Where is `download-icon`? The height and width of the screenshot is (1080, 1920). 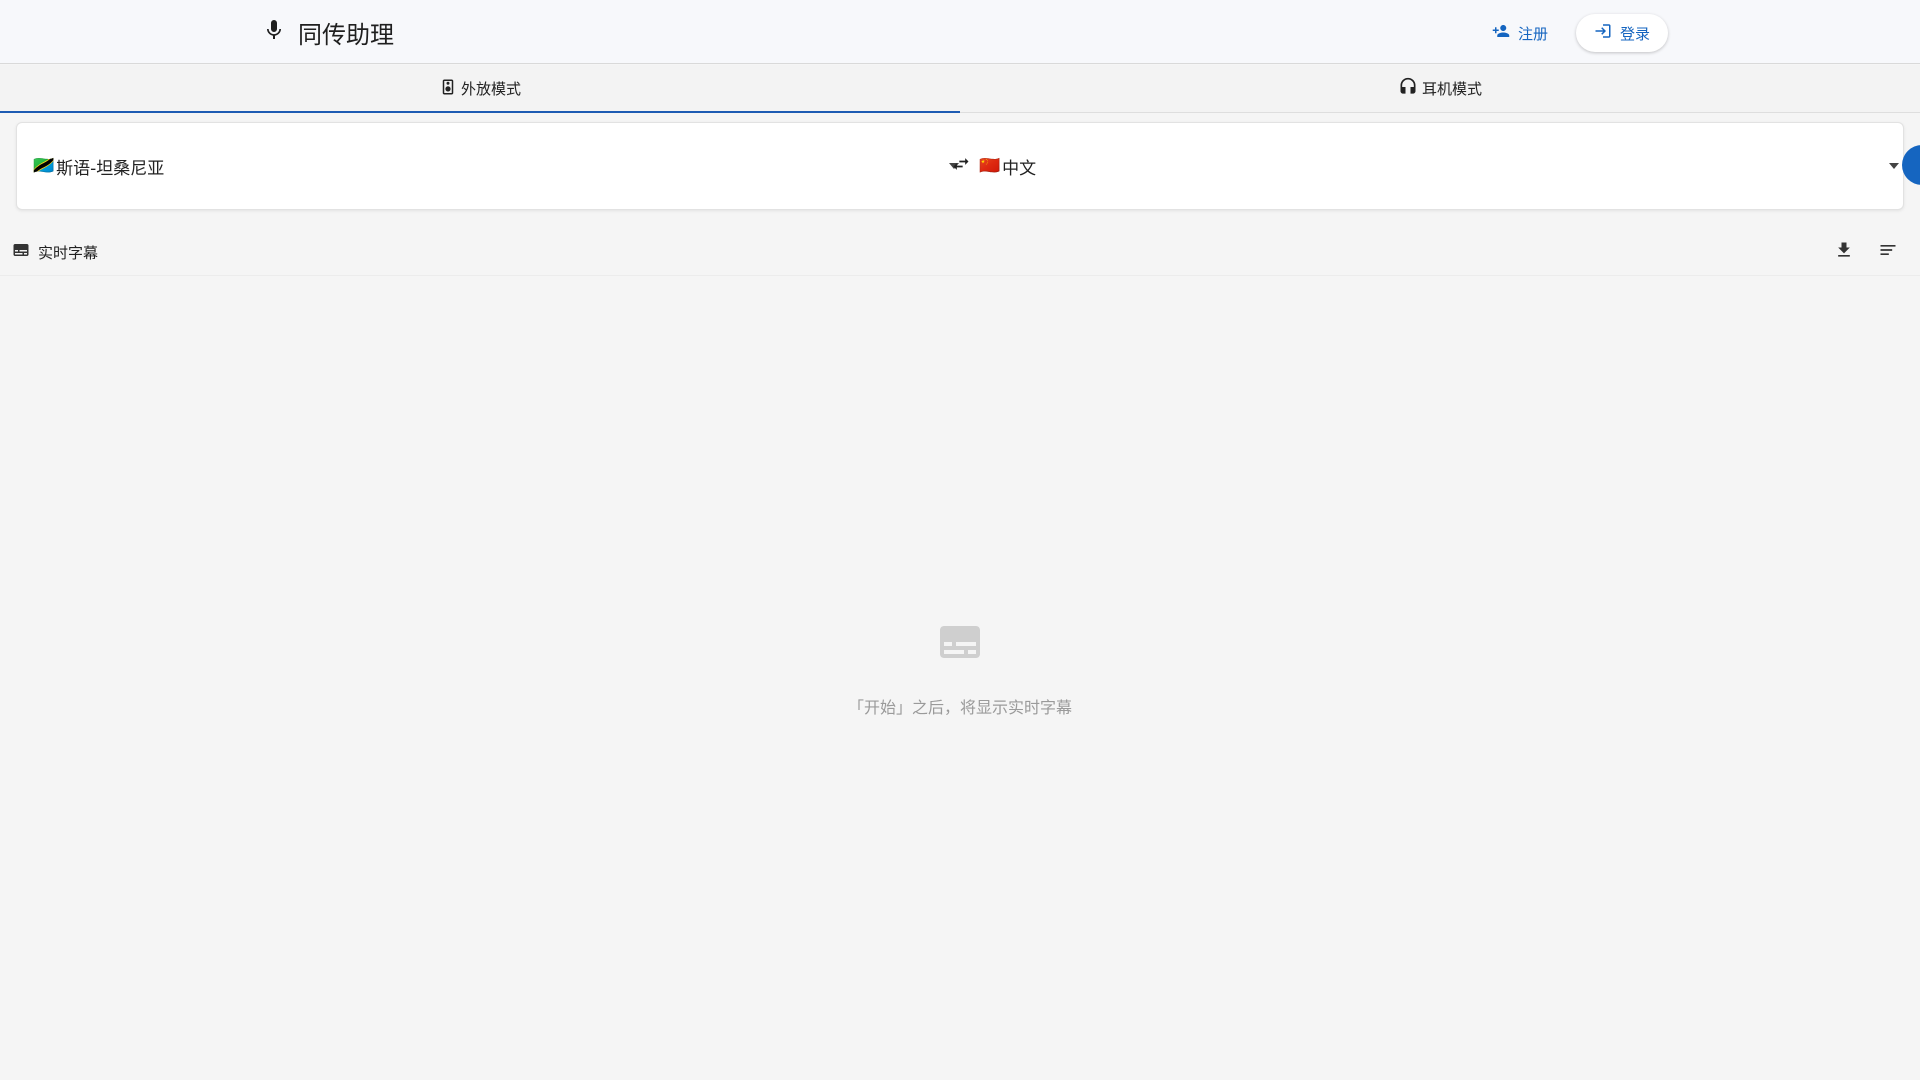
download-icon is located at coordinates (1844, 252).